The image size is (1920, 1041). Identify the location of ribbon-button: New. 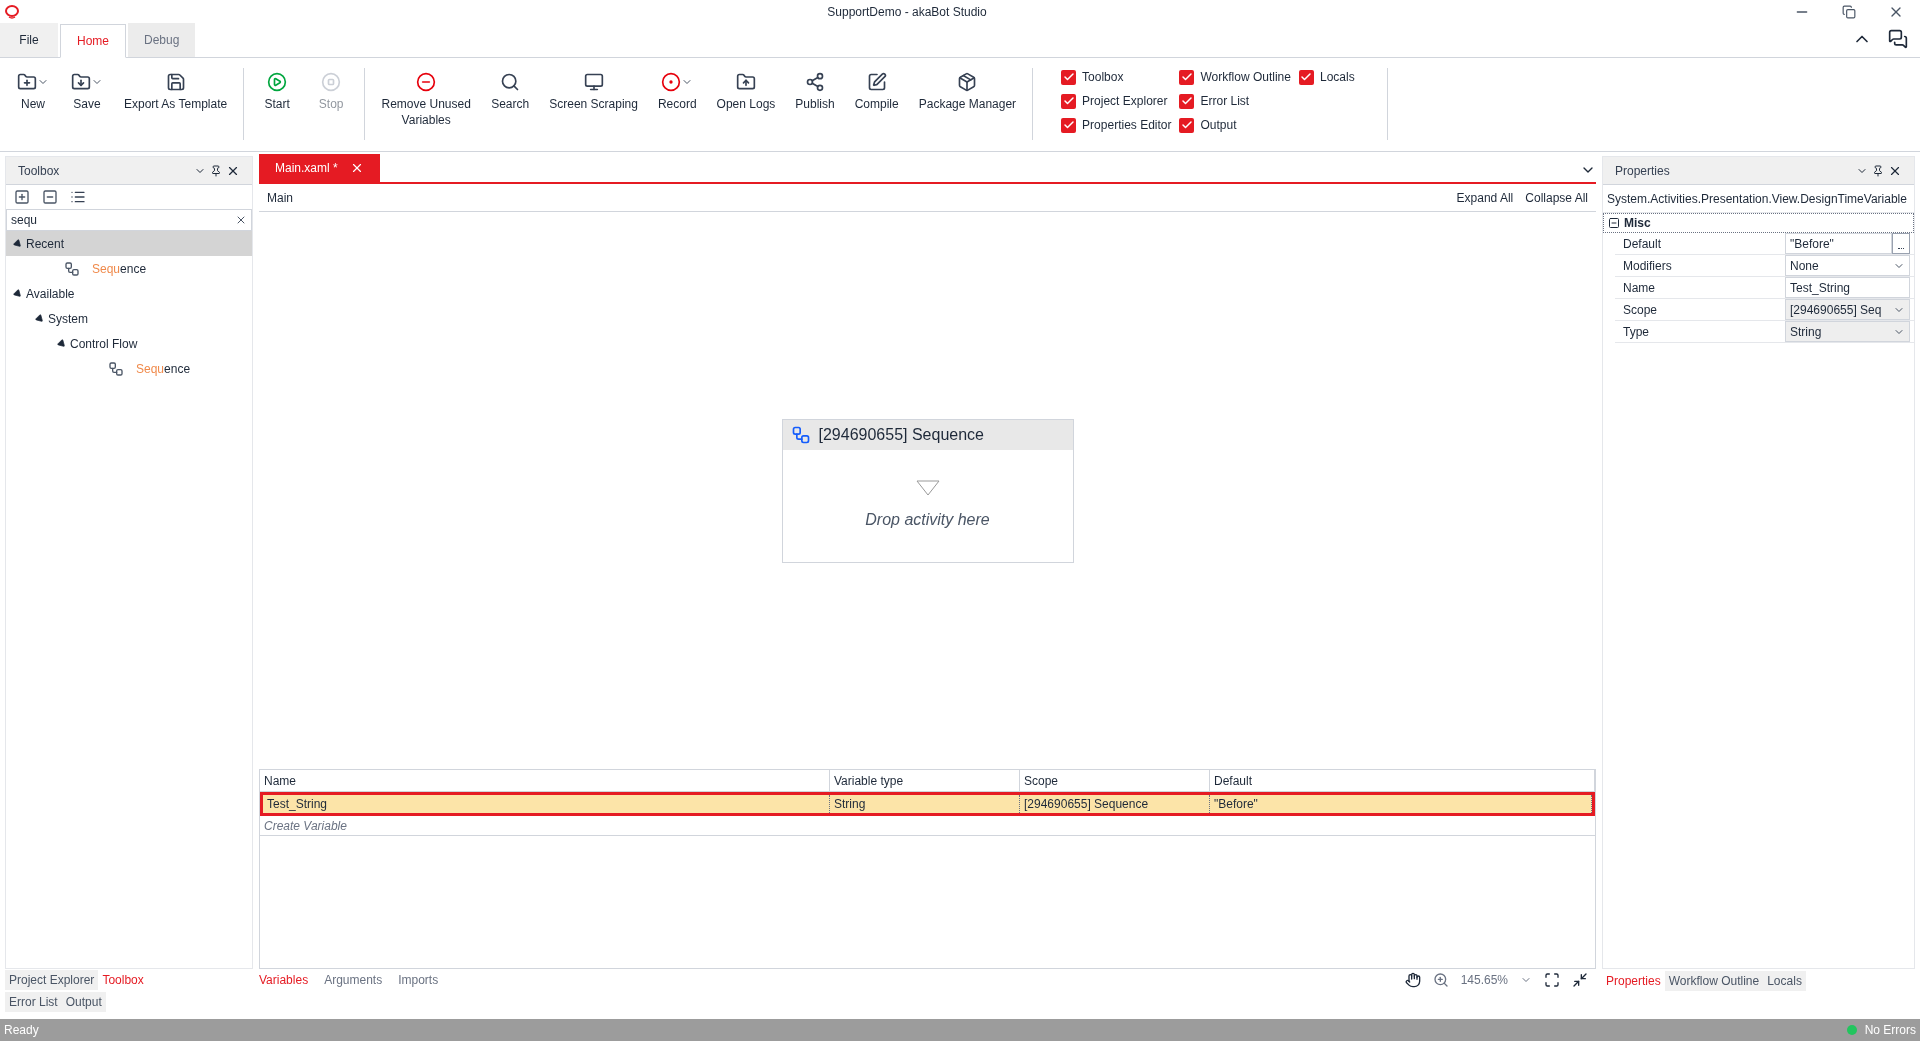
(33, 90).